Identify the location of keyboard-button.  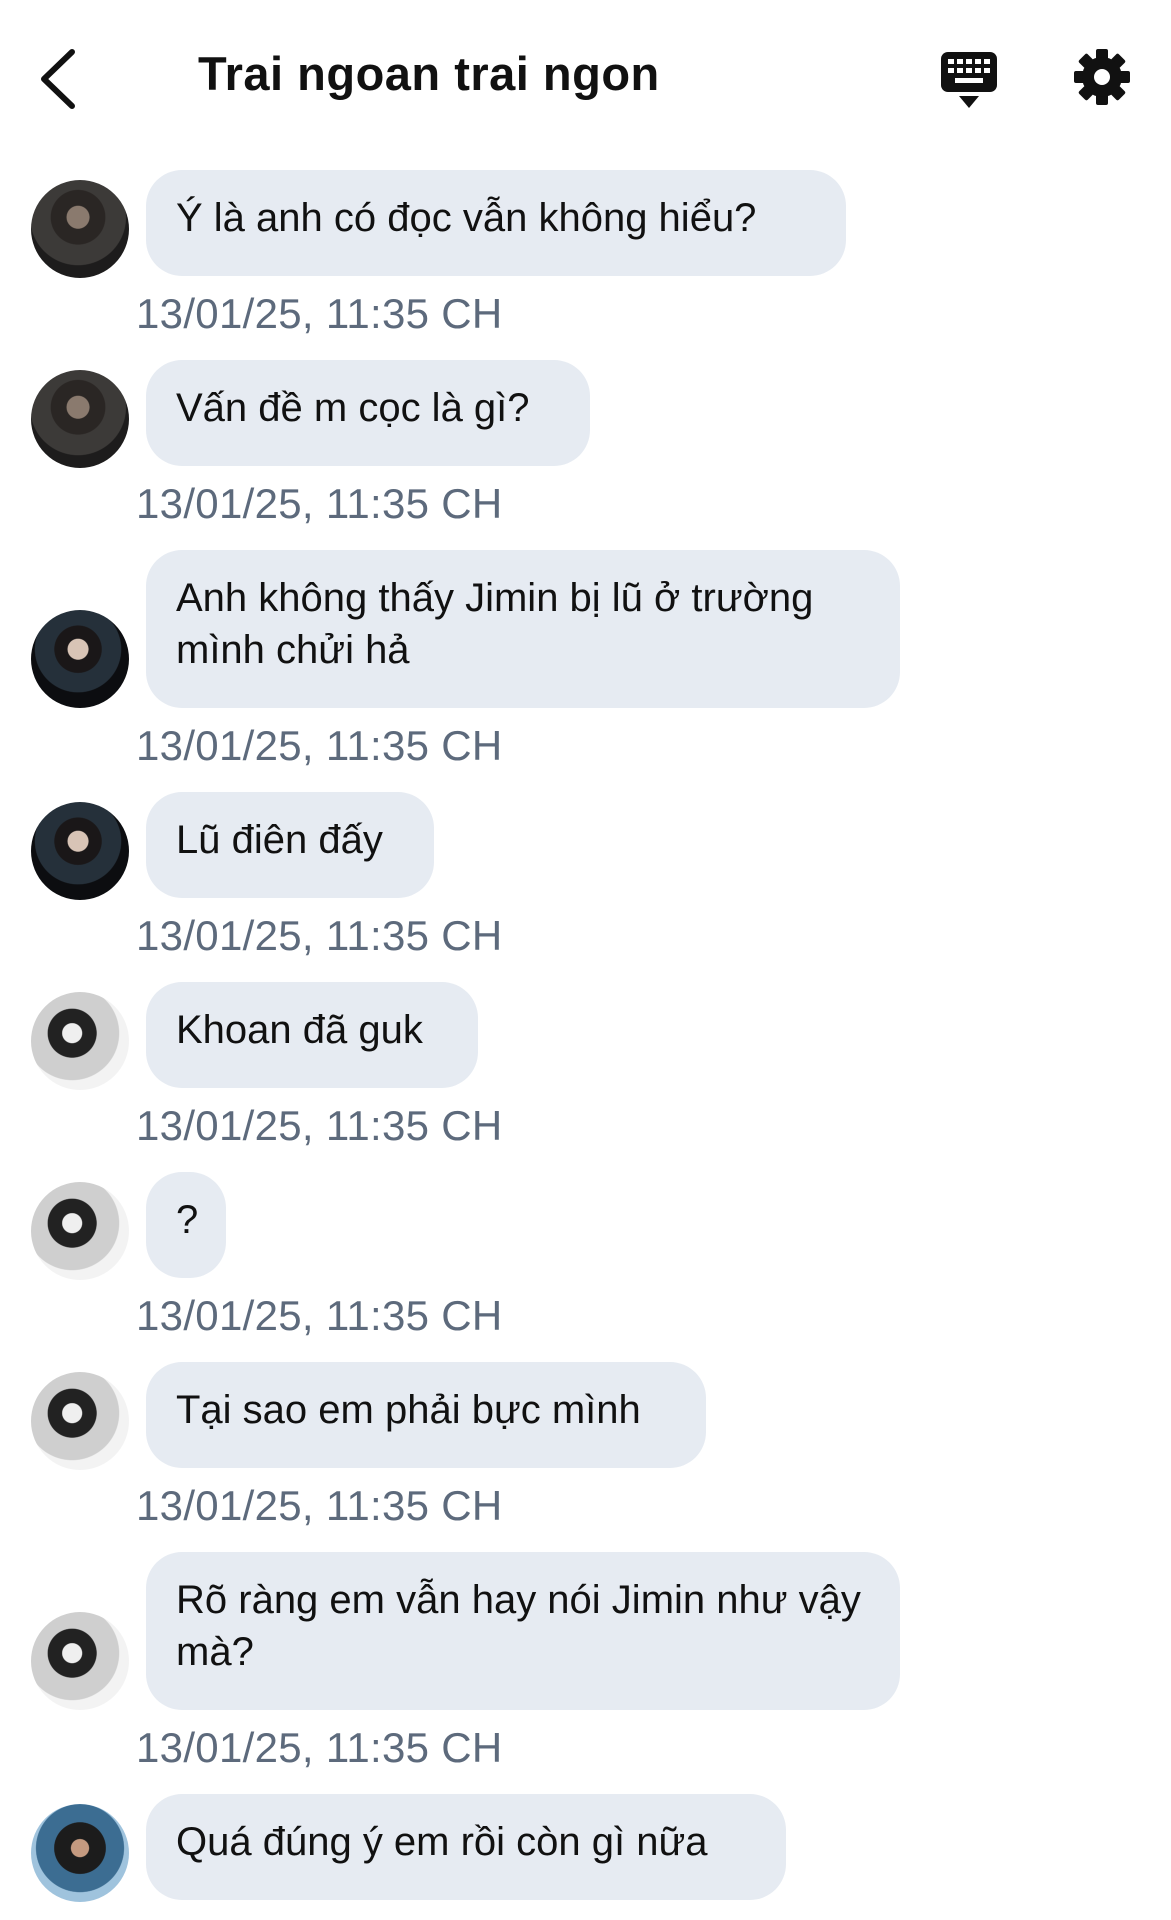
(969, 80).